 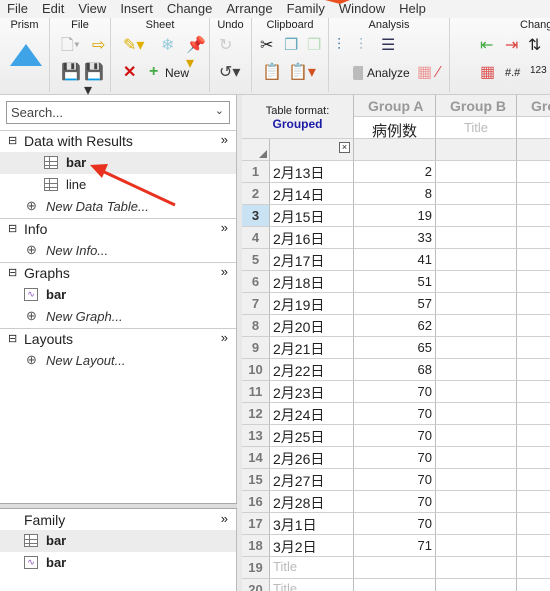 I want to click on menu-window: Window, so click(x=362, y=9).